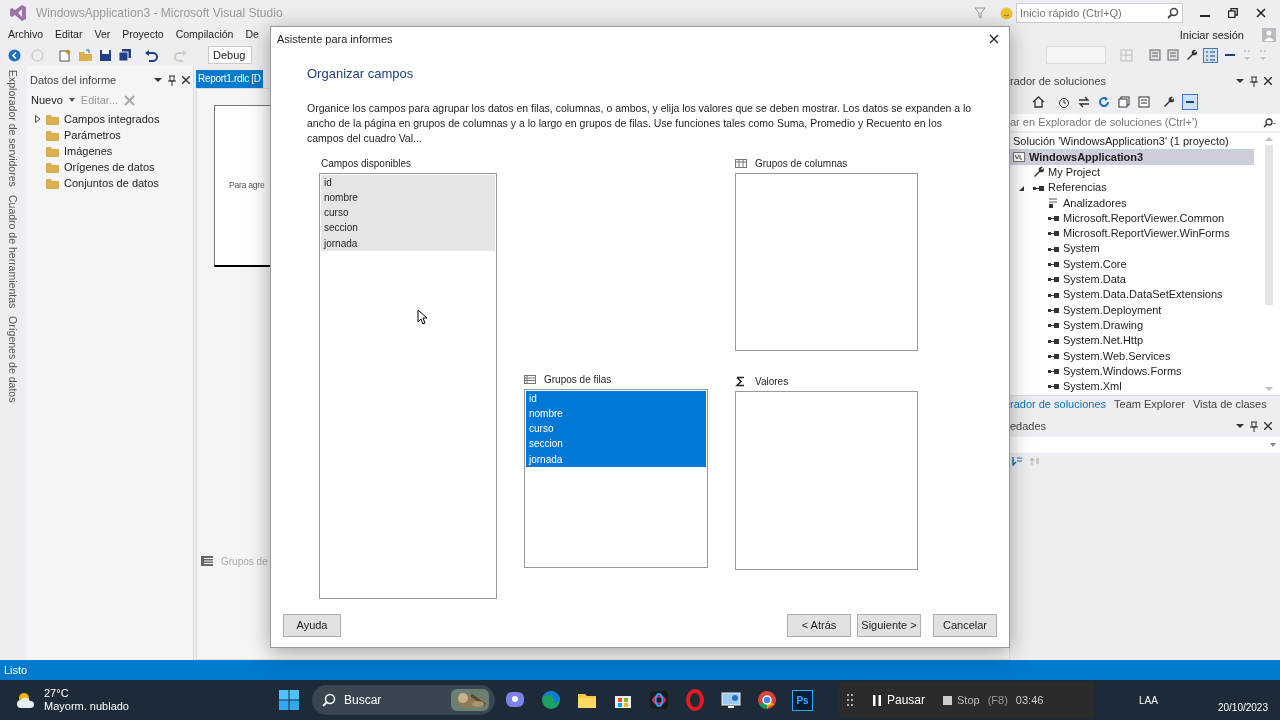 The width and height of the screenshot is (1280, 720). What do you see at coordinates (1143, 294) in the screenshot?
I see `tree-item: System.Data.DataSetExtensions` at bounding box center [1143, 294].